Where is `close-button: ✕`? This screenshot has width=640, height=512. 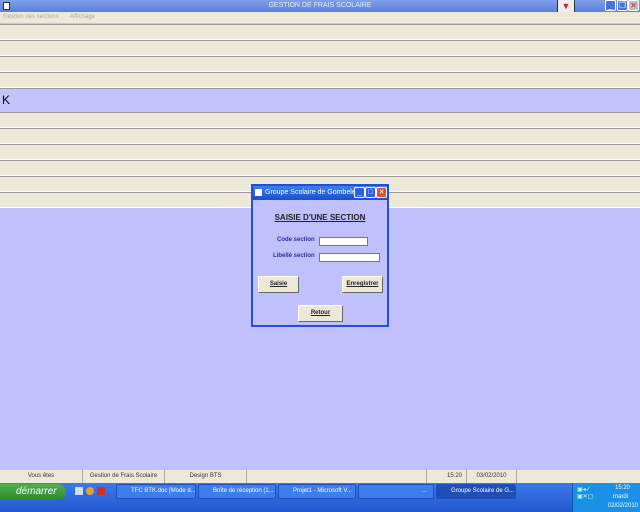
close-button: ✕ is located at coordinates (633, 5).